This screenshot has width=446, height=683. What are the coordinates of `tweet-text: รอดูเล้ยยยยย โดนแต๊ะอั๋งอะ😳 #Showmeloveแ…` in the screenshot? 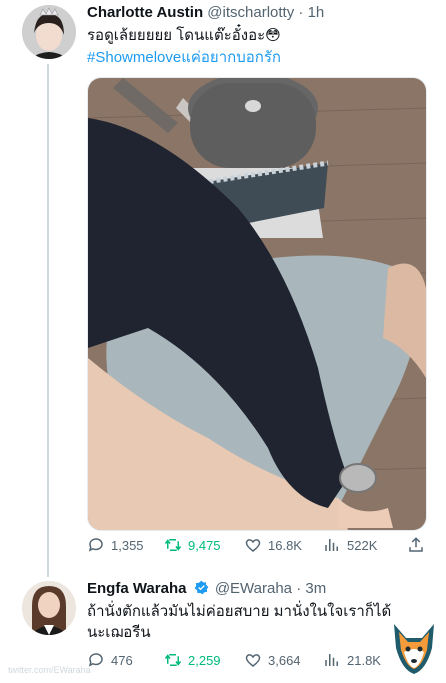 It's located at (257, 47).